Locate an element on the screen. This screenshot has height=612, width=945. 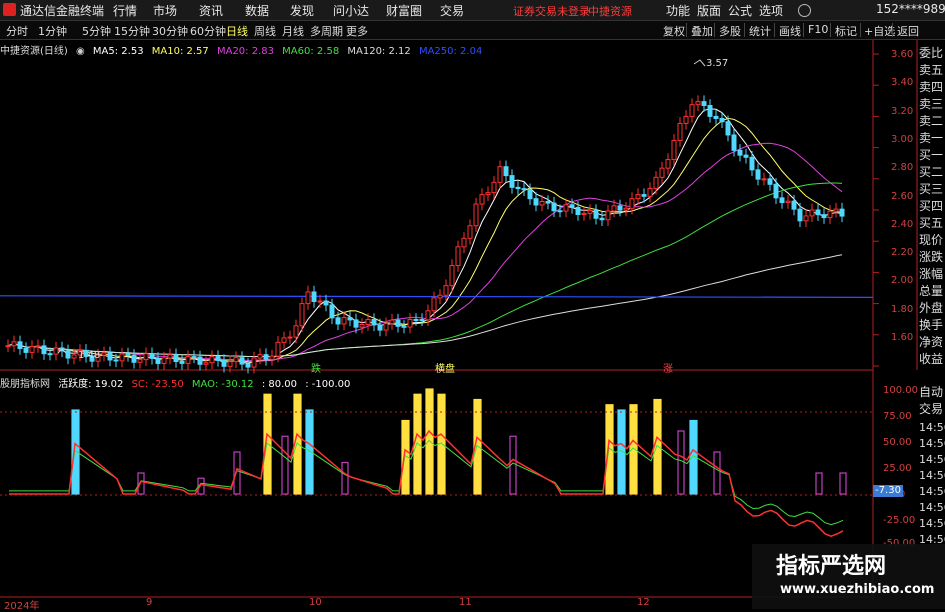
indicator-tick: 100.00 is located at coordinates (900, 390).